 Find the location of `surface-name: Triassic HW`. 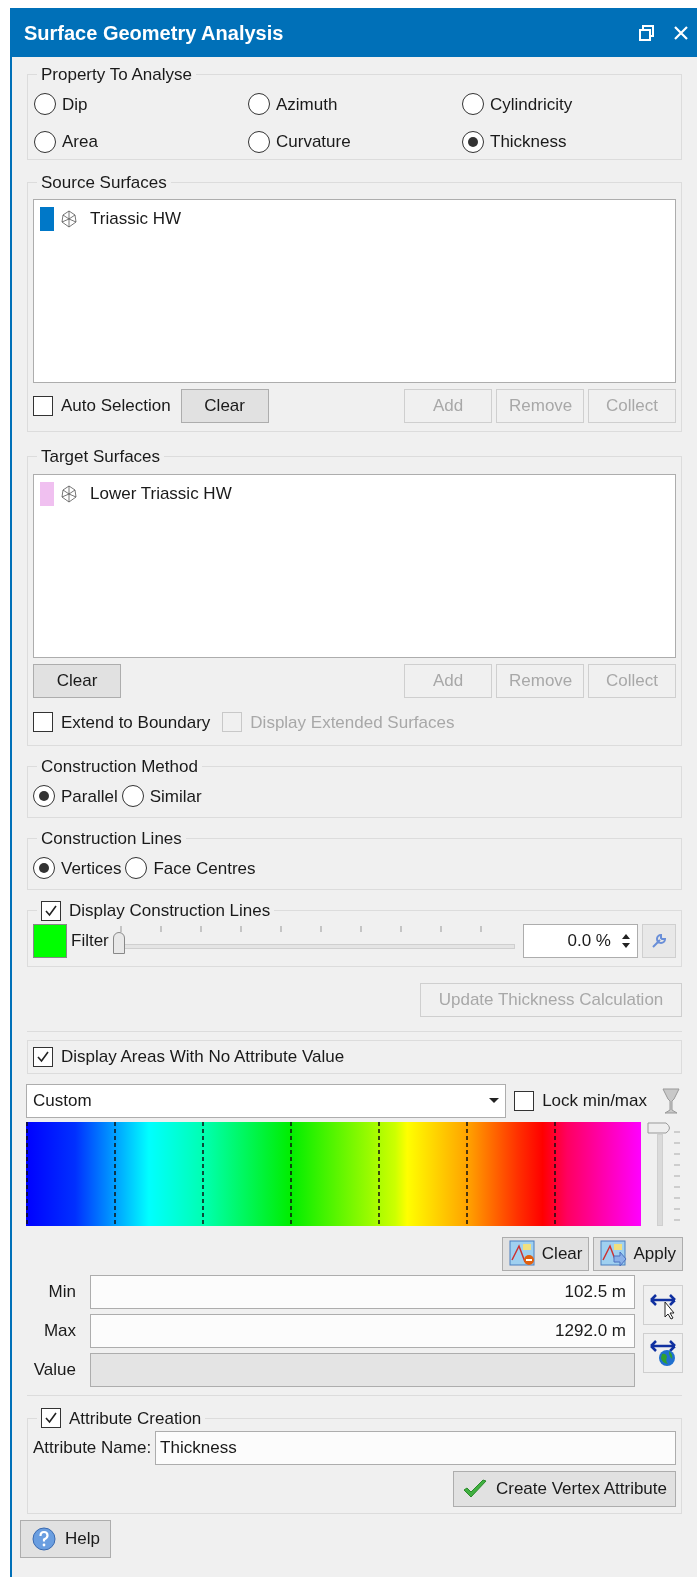

surface-name: Triassic HW is located at coordinates (135, 219).